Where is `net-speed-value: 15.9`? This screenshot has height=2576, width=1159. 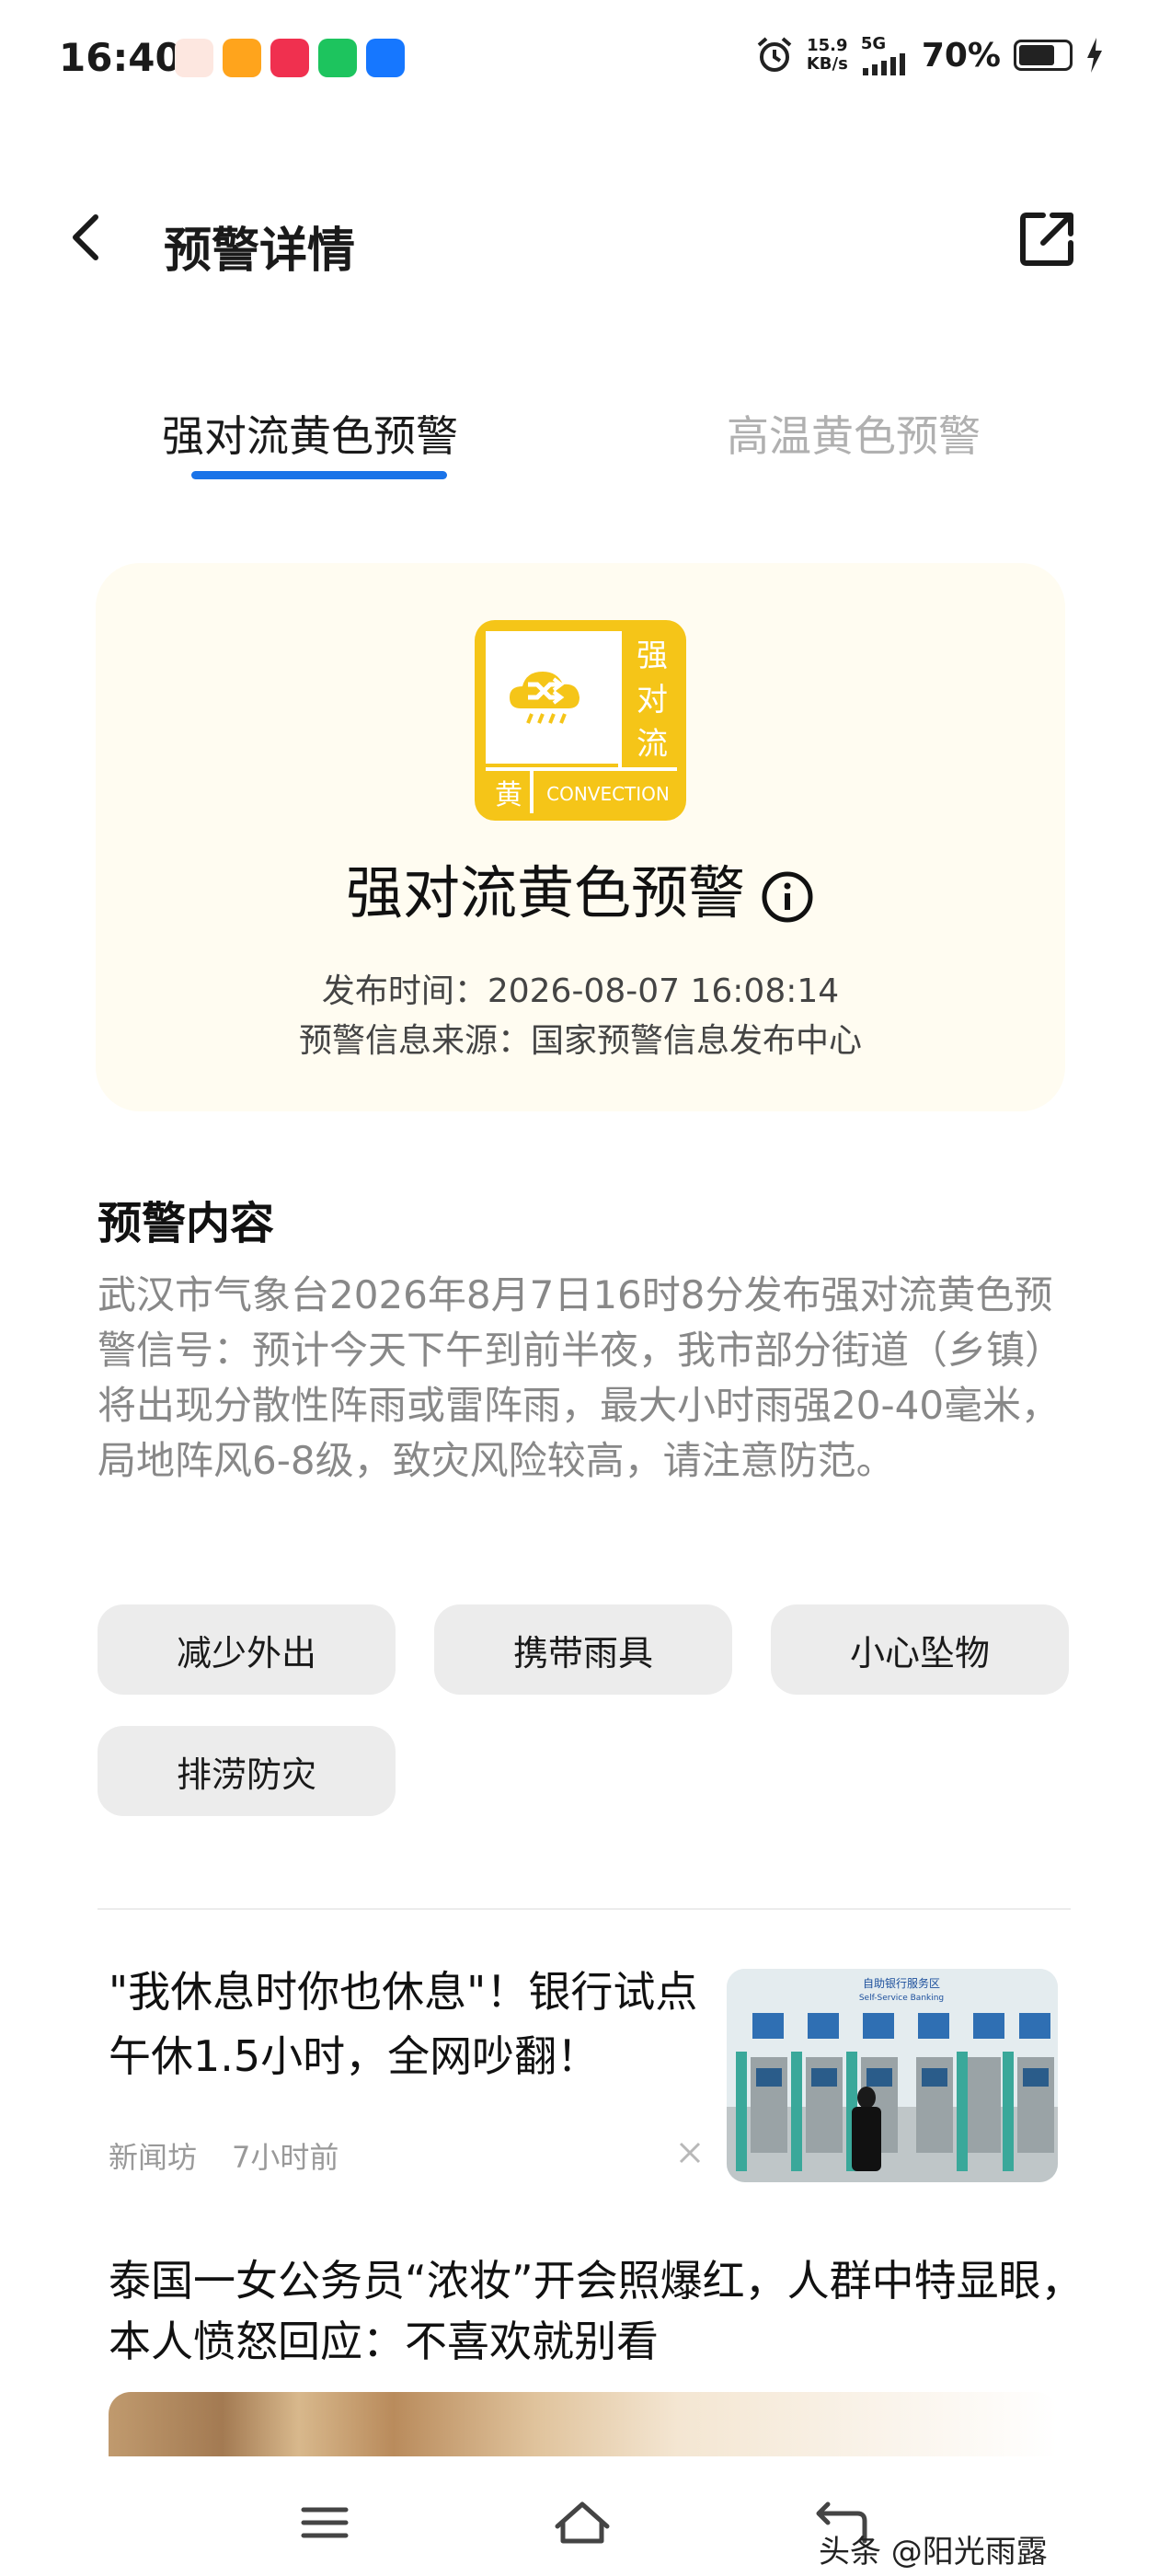
net-speed-value: 15.9 is located at coordinates (827, 45).